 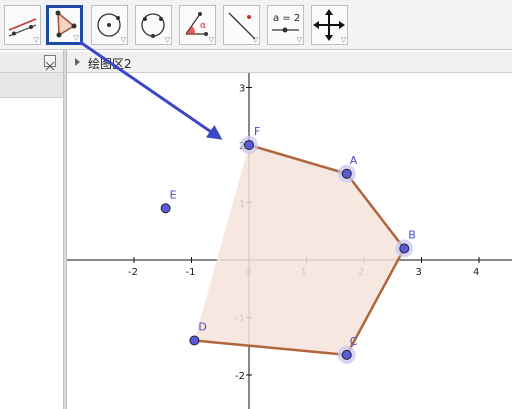 I want to click on collapse-triangle-icon, so click(x=77, y=62).